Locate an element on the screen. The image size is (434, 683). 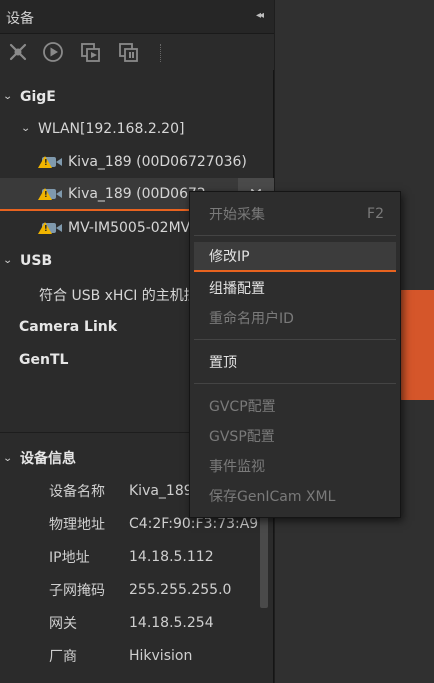
tree-label-gentl: GenTL is located at coordinates (44, 359).